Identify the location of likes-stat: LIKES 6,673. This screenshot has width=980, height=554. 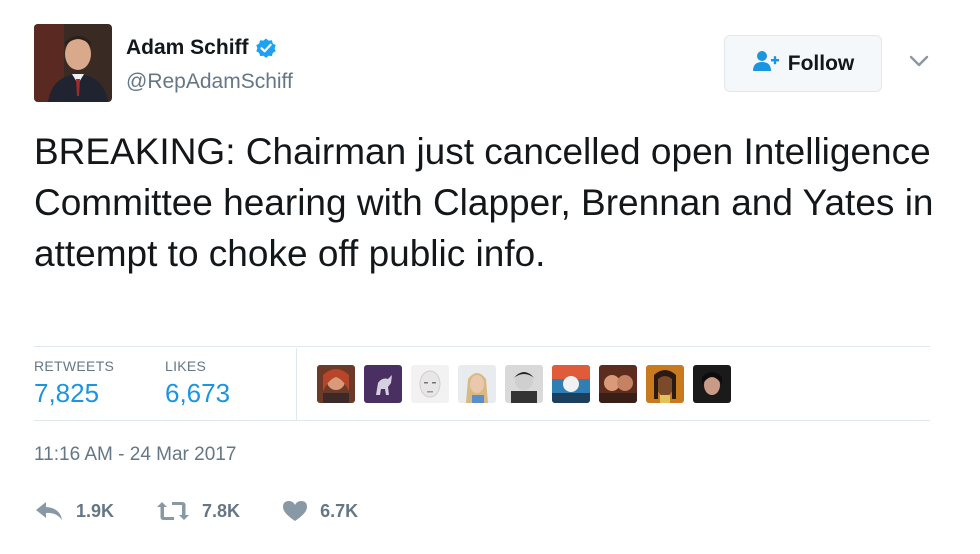
(197, 383).